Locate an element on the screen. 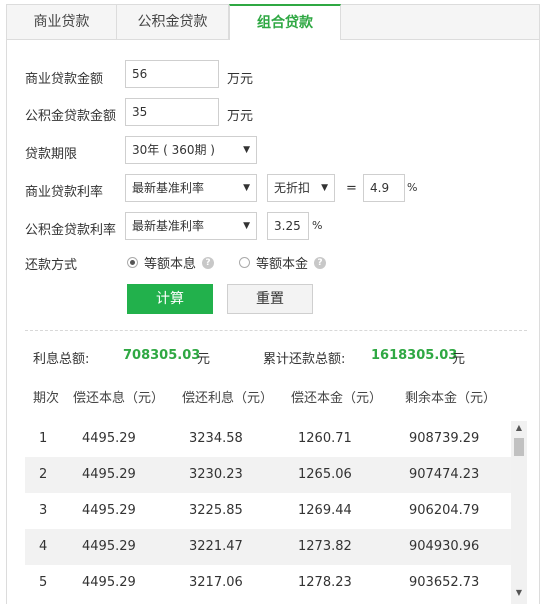 This screenshot has width=543, height=604. interest-total-value: 708305.03 is located at coordinates (162, 355).